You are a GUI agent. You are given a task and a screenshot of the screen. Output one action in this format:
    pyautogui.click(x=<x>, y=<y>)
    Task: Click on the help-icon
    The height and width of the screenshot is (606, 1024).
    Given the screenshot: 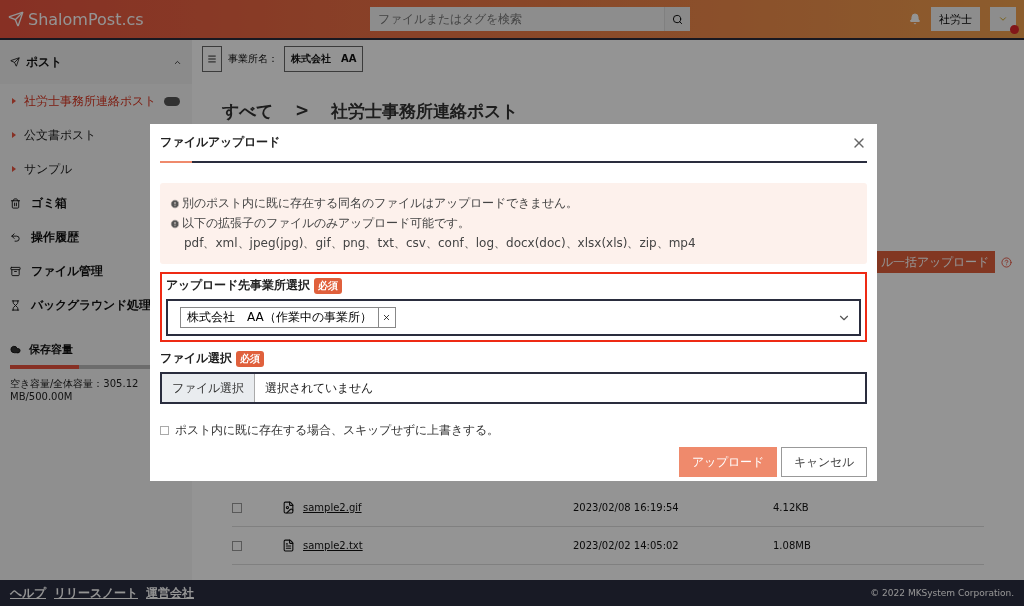 What is the action you would take?
    pyautogui.click(x=1006, y=262)
    